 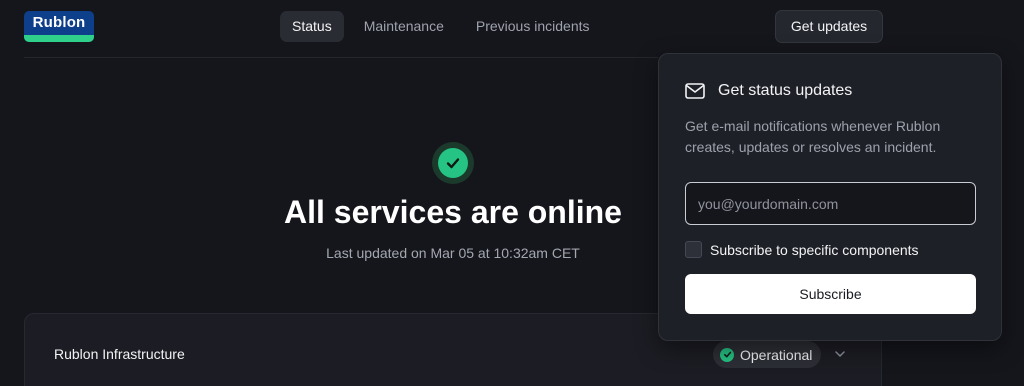 What do you see at coordinates (119, 354) in the screenshot?
I see `component-name: Rublon Infrastructure` at bounding box center [119, 354].